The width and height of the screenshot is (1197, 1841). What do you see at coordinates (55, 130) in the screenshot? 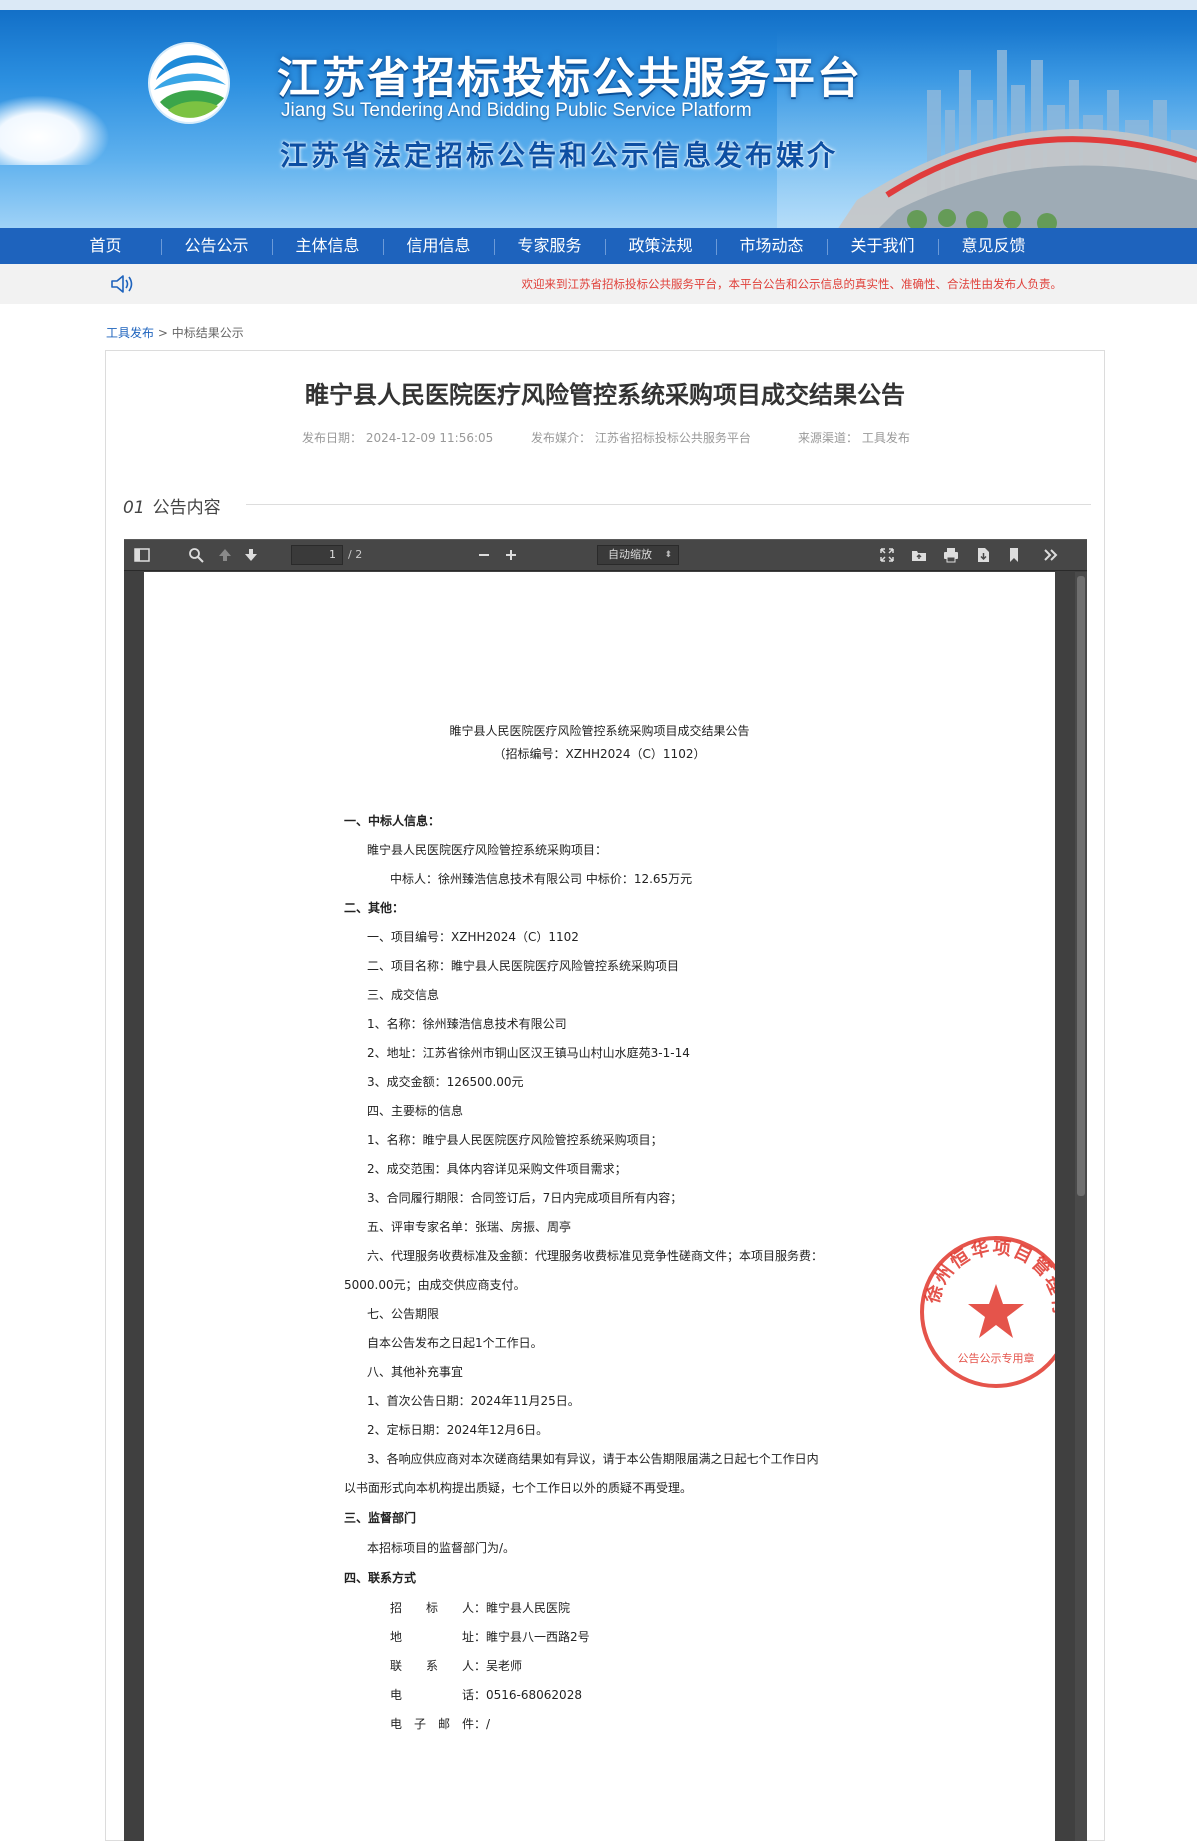
I see `cloud-decoration` at bounding box center [55, 130].